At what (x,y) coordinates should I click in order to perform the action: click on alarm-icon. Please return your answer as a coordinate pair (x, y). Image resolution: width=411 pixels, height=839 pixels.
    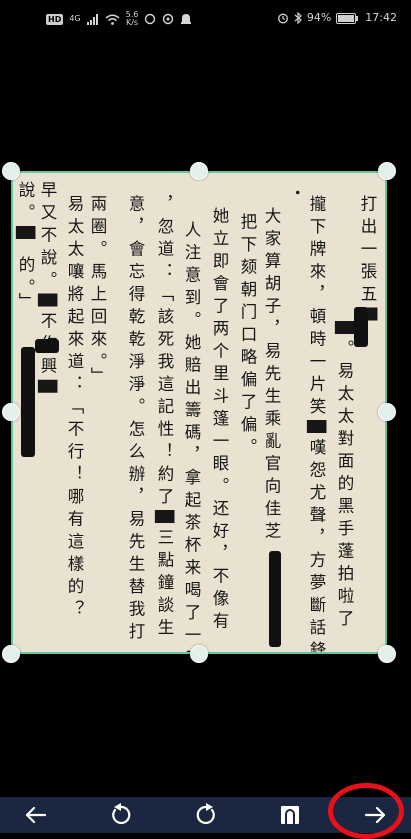
    Looking at the image, I should click on (282, 18).